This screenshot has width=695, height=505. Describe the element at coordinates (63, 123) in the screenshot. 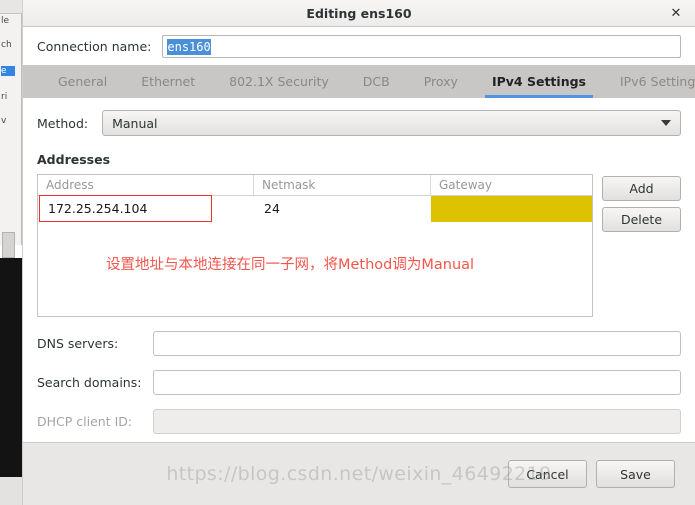

I see `method-label: Method:` at that location.